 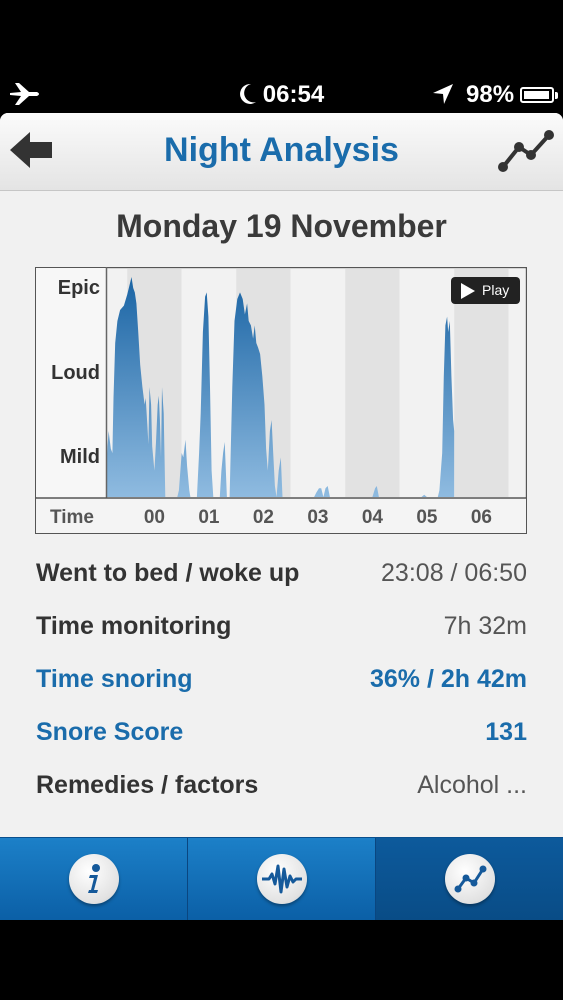 I want to click on x-label-panel, so click(x=281, y=515).